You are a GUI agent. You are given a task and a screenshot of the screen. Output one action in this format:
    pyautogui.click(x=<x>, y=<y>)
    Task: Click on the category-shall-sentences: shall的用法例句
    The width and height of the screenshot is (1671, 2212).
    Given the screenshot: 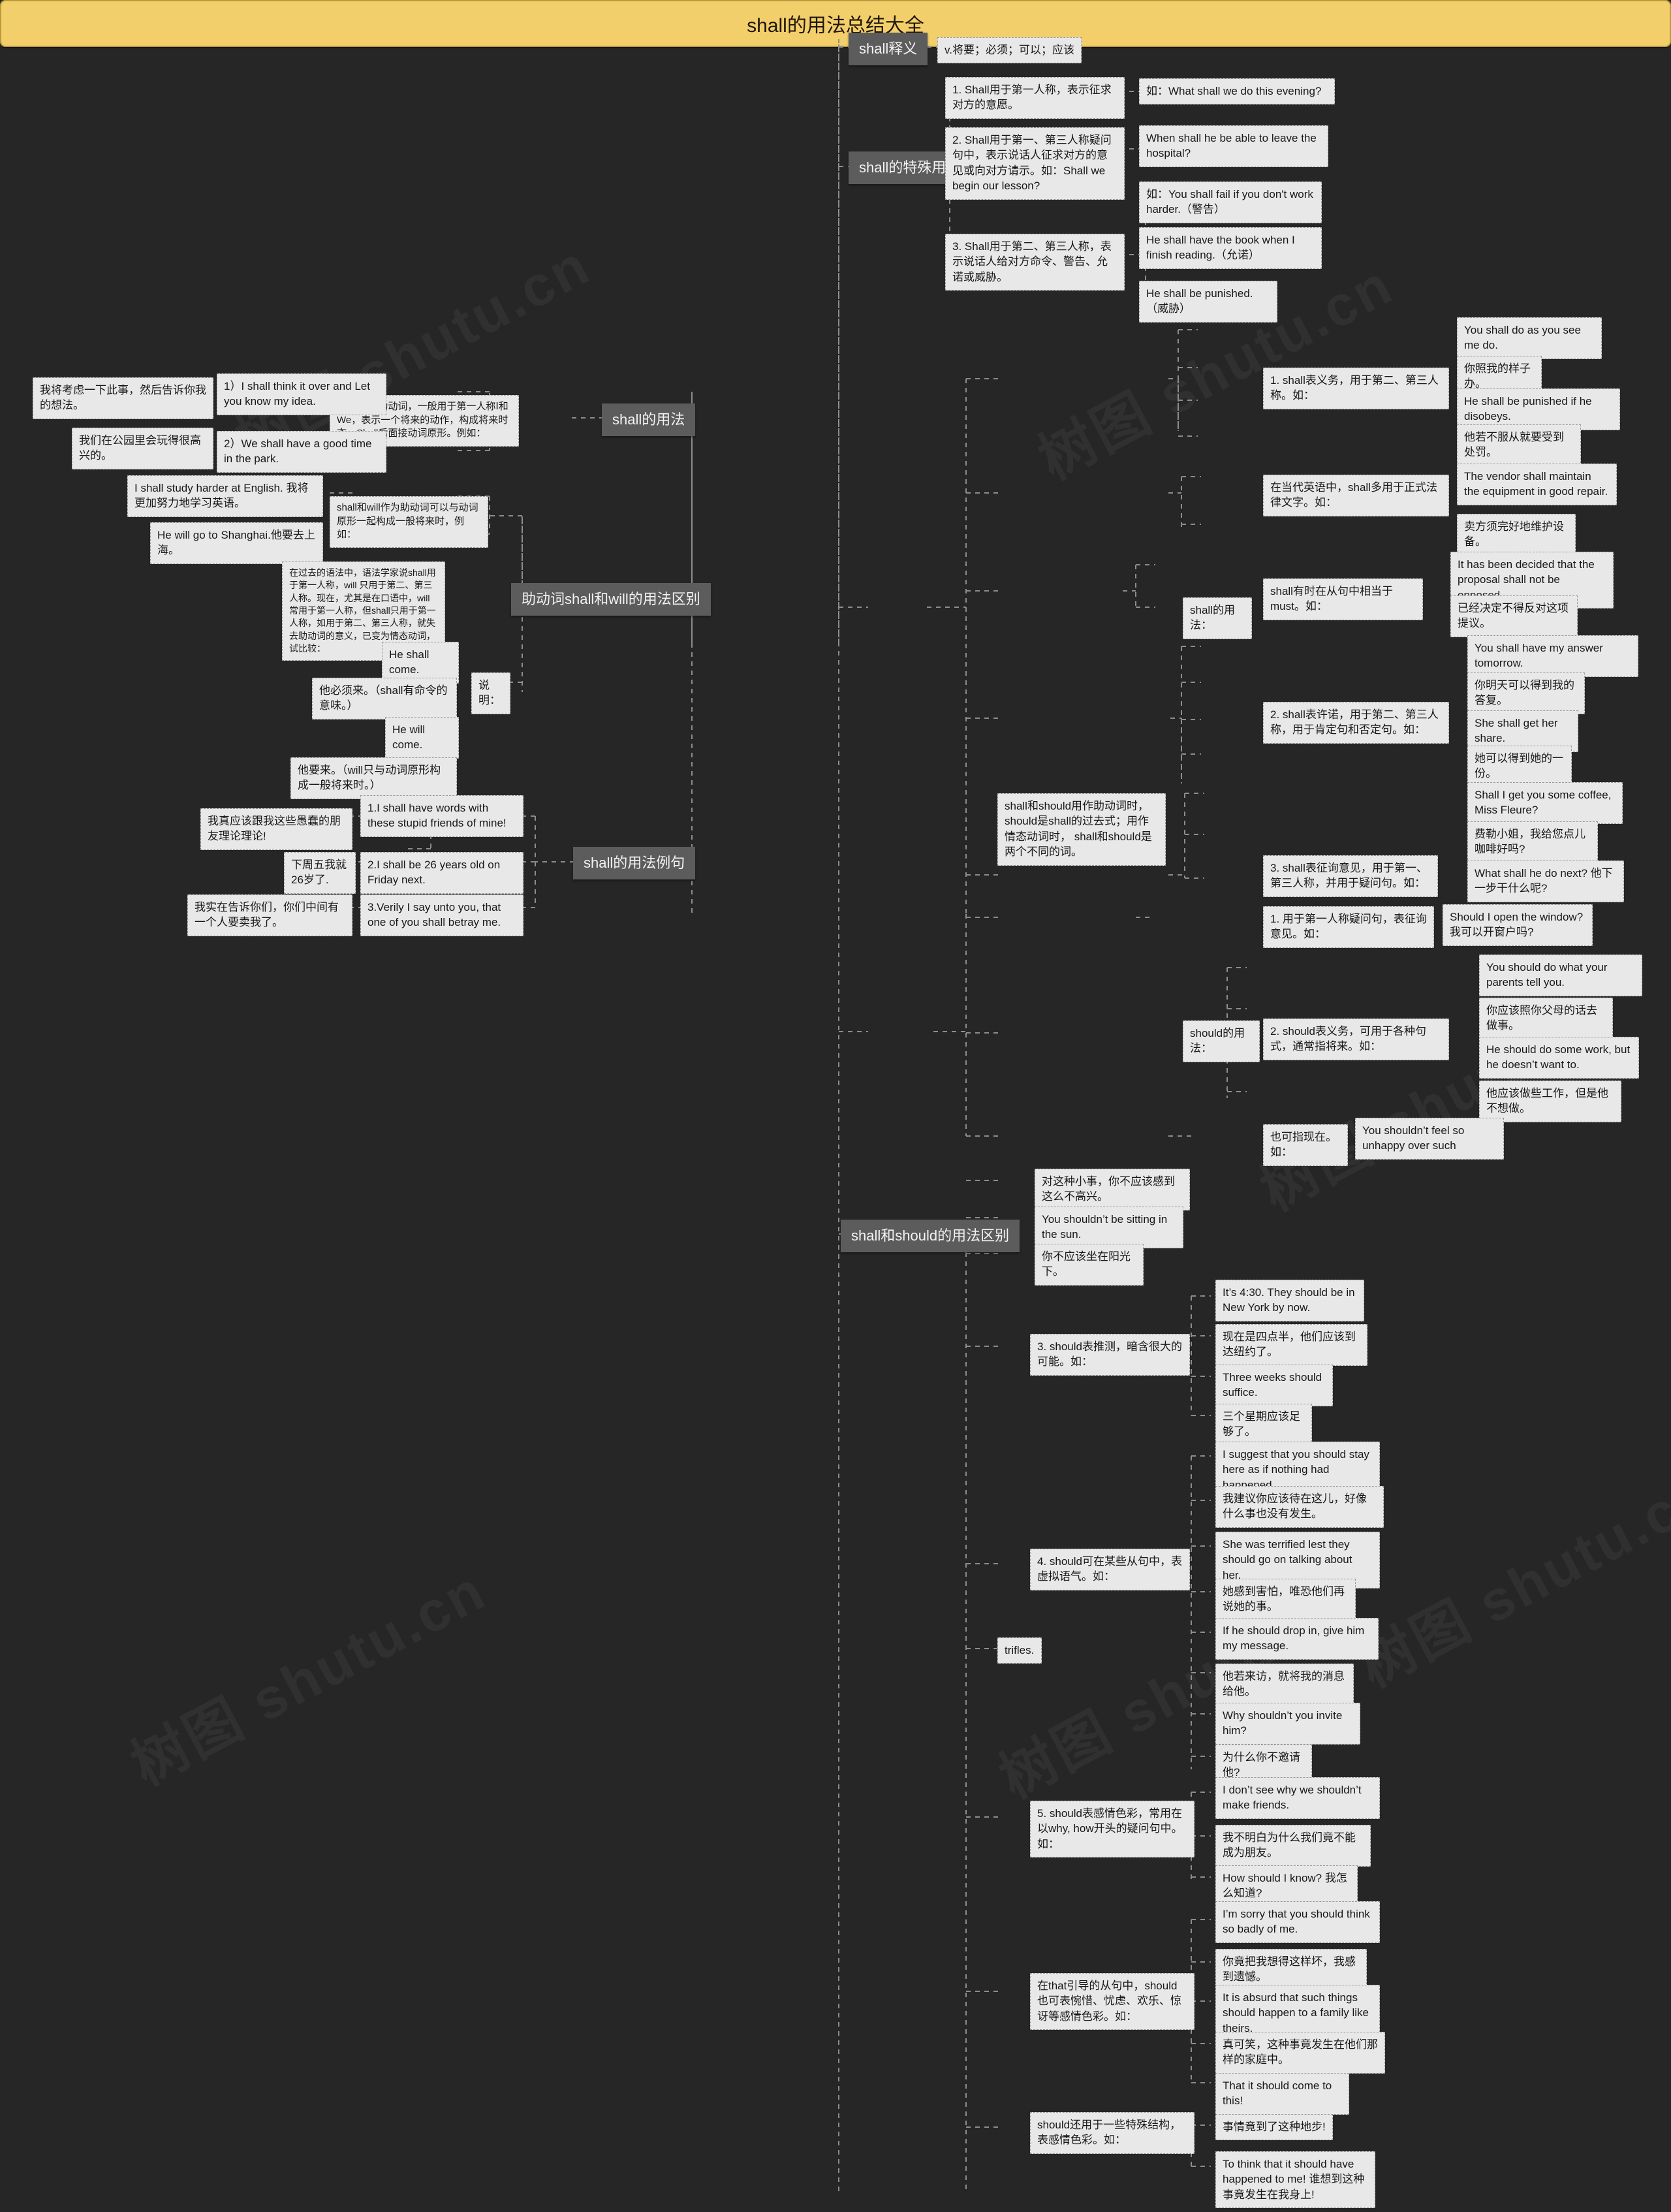 What is the action you would take?
    pyautogui.click(x=634, y=863)
    